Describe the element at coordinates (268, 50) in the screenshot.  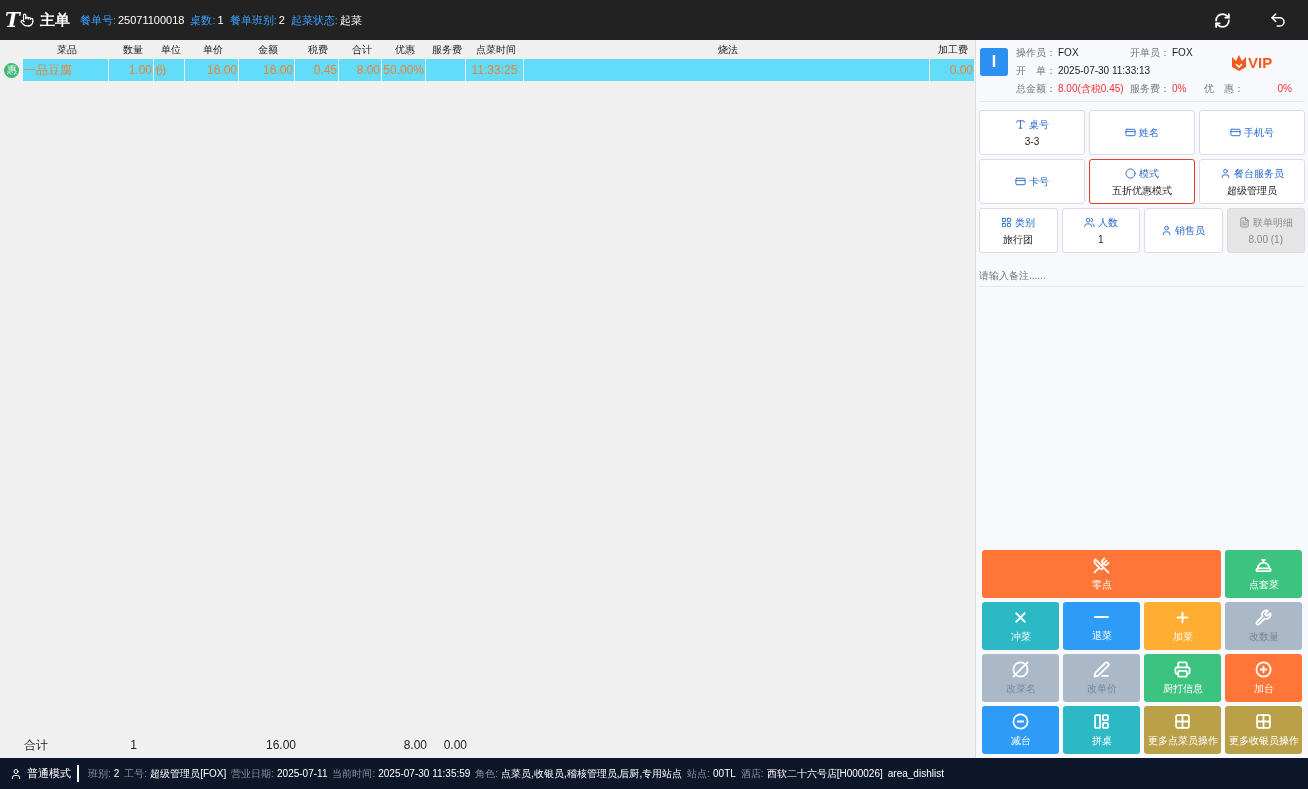
I see `column-header: 金额` at that location.